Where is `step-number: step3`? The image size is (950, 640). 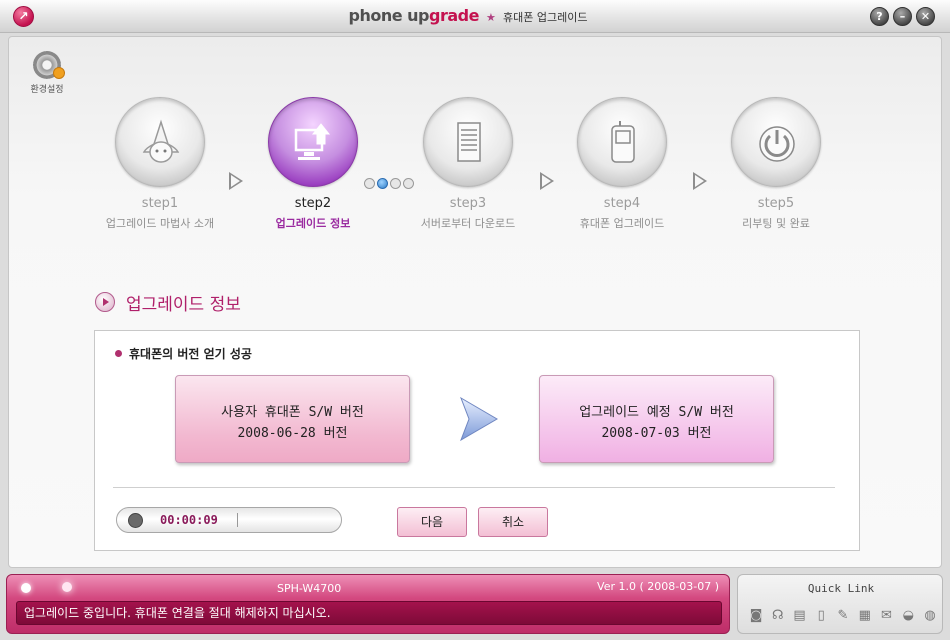
step-number: step3 is located at coordinates (468, 203).